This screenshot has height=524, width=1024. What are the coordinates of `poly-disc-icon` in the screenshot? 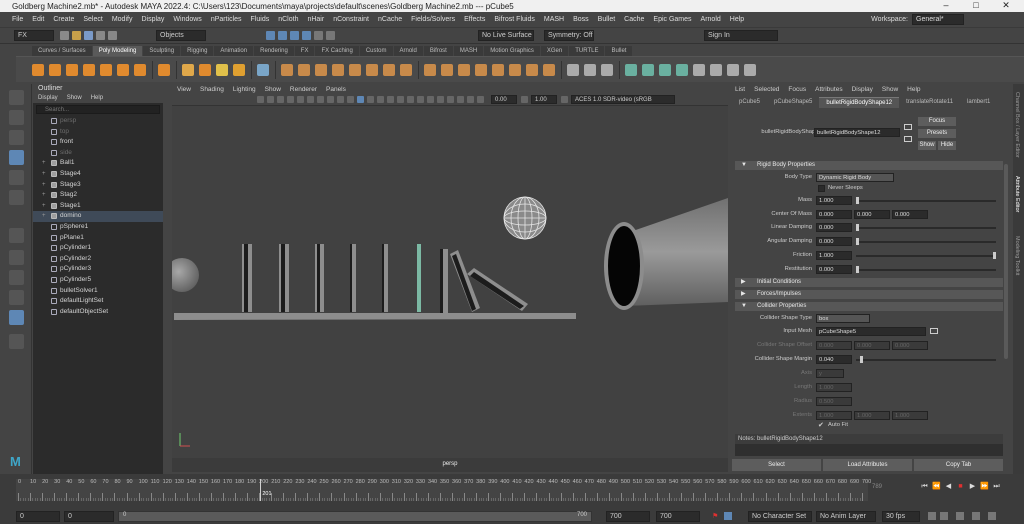 It's located at (140, 69).